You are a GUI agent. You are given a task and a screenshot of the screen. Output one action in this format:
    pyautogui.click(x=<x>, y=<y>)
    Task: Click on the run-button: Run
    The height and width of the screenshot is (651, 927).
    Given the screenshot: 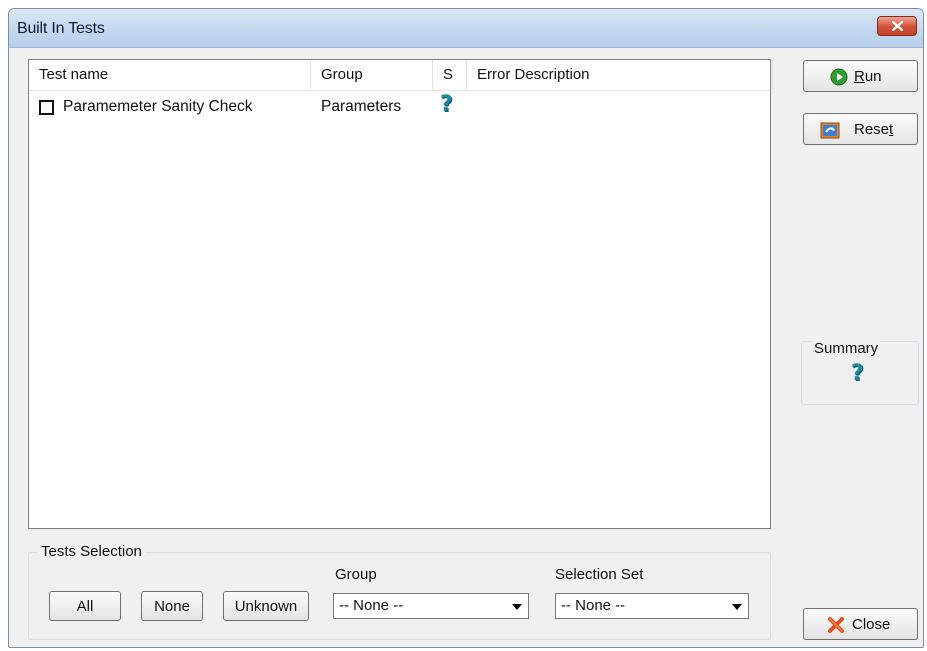 What is the action you would take?
    pyautogui.click(x=860, y=76)
    